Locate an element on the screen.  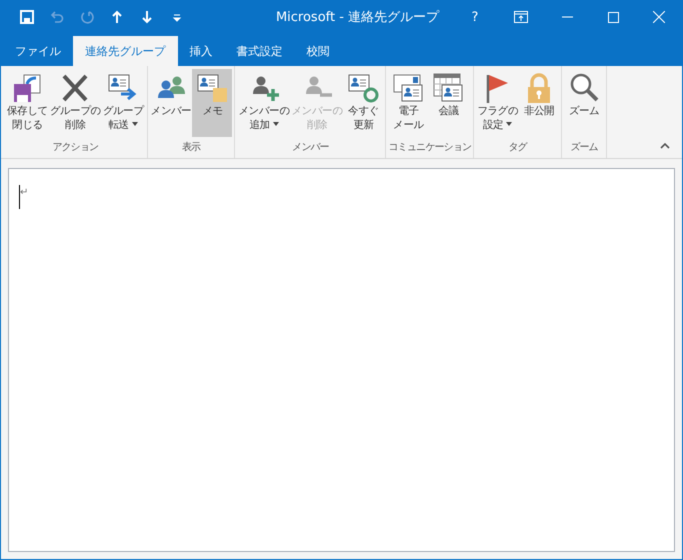
down-arrow-icon is located at coordinates (147, 17).